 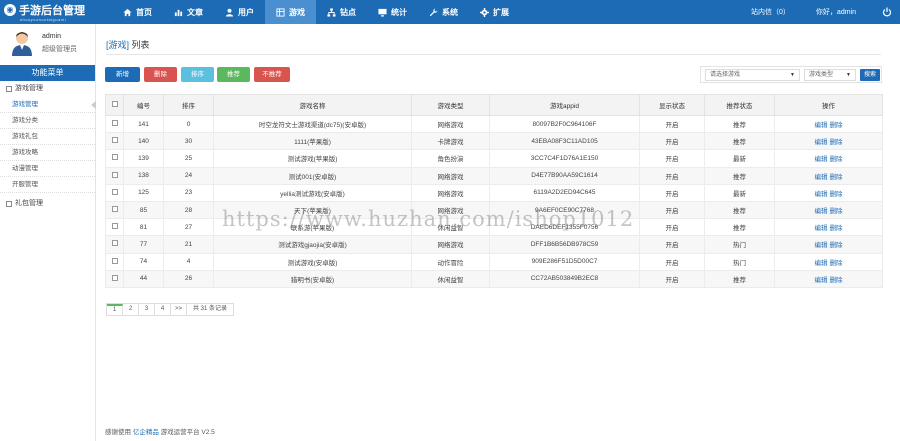 What do you see at coordinates (163, 309) in the screenshot?
I see `page-4: 4` at bounding box center [163, 309].